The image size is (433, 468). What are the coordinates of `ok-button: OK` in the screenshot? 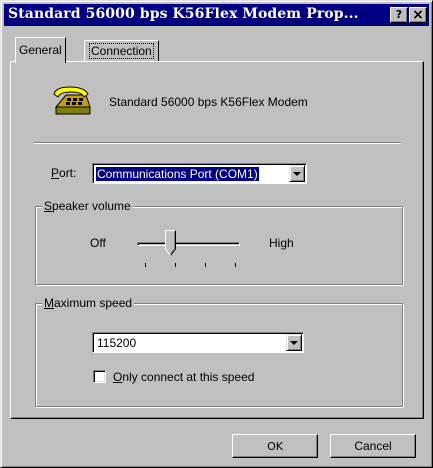 It's located at (275, 446).